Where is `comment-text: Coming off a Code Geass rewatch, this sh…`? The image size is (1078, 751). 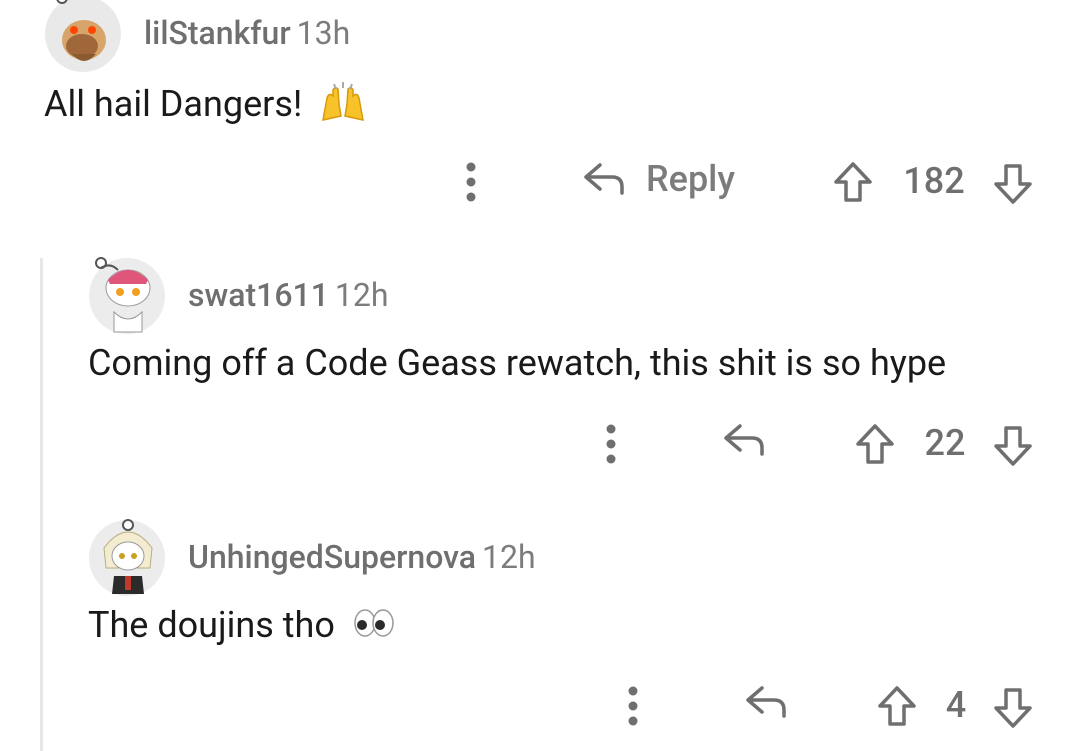 comment-text: Coming off a Code Geass rewatch, this sh… is located at coordinates (517, 363).